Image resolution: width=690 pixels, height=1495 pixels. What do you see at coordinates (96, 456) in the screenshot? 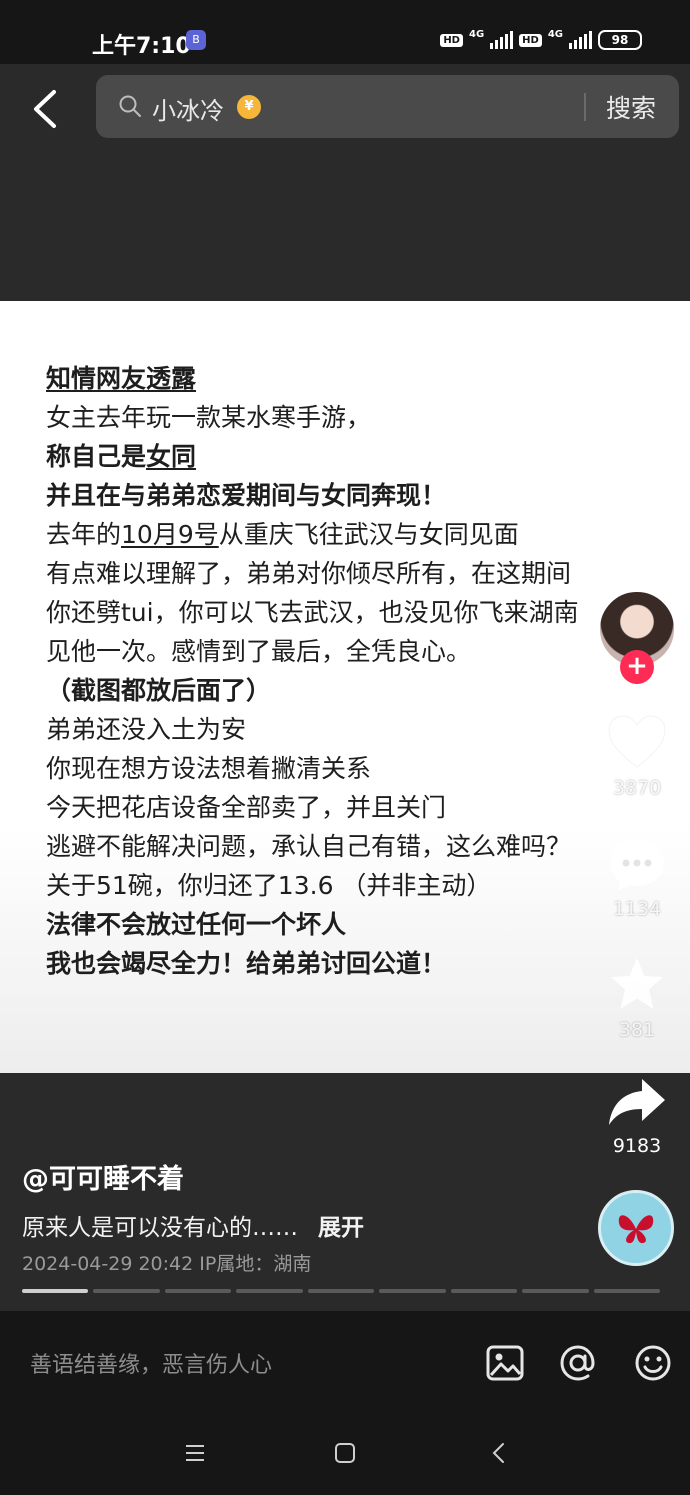
I see `post-line-text: 称自己是` at bounding box center [96, 456].